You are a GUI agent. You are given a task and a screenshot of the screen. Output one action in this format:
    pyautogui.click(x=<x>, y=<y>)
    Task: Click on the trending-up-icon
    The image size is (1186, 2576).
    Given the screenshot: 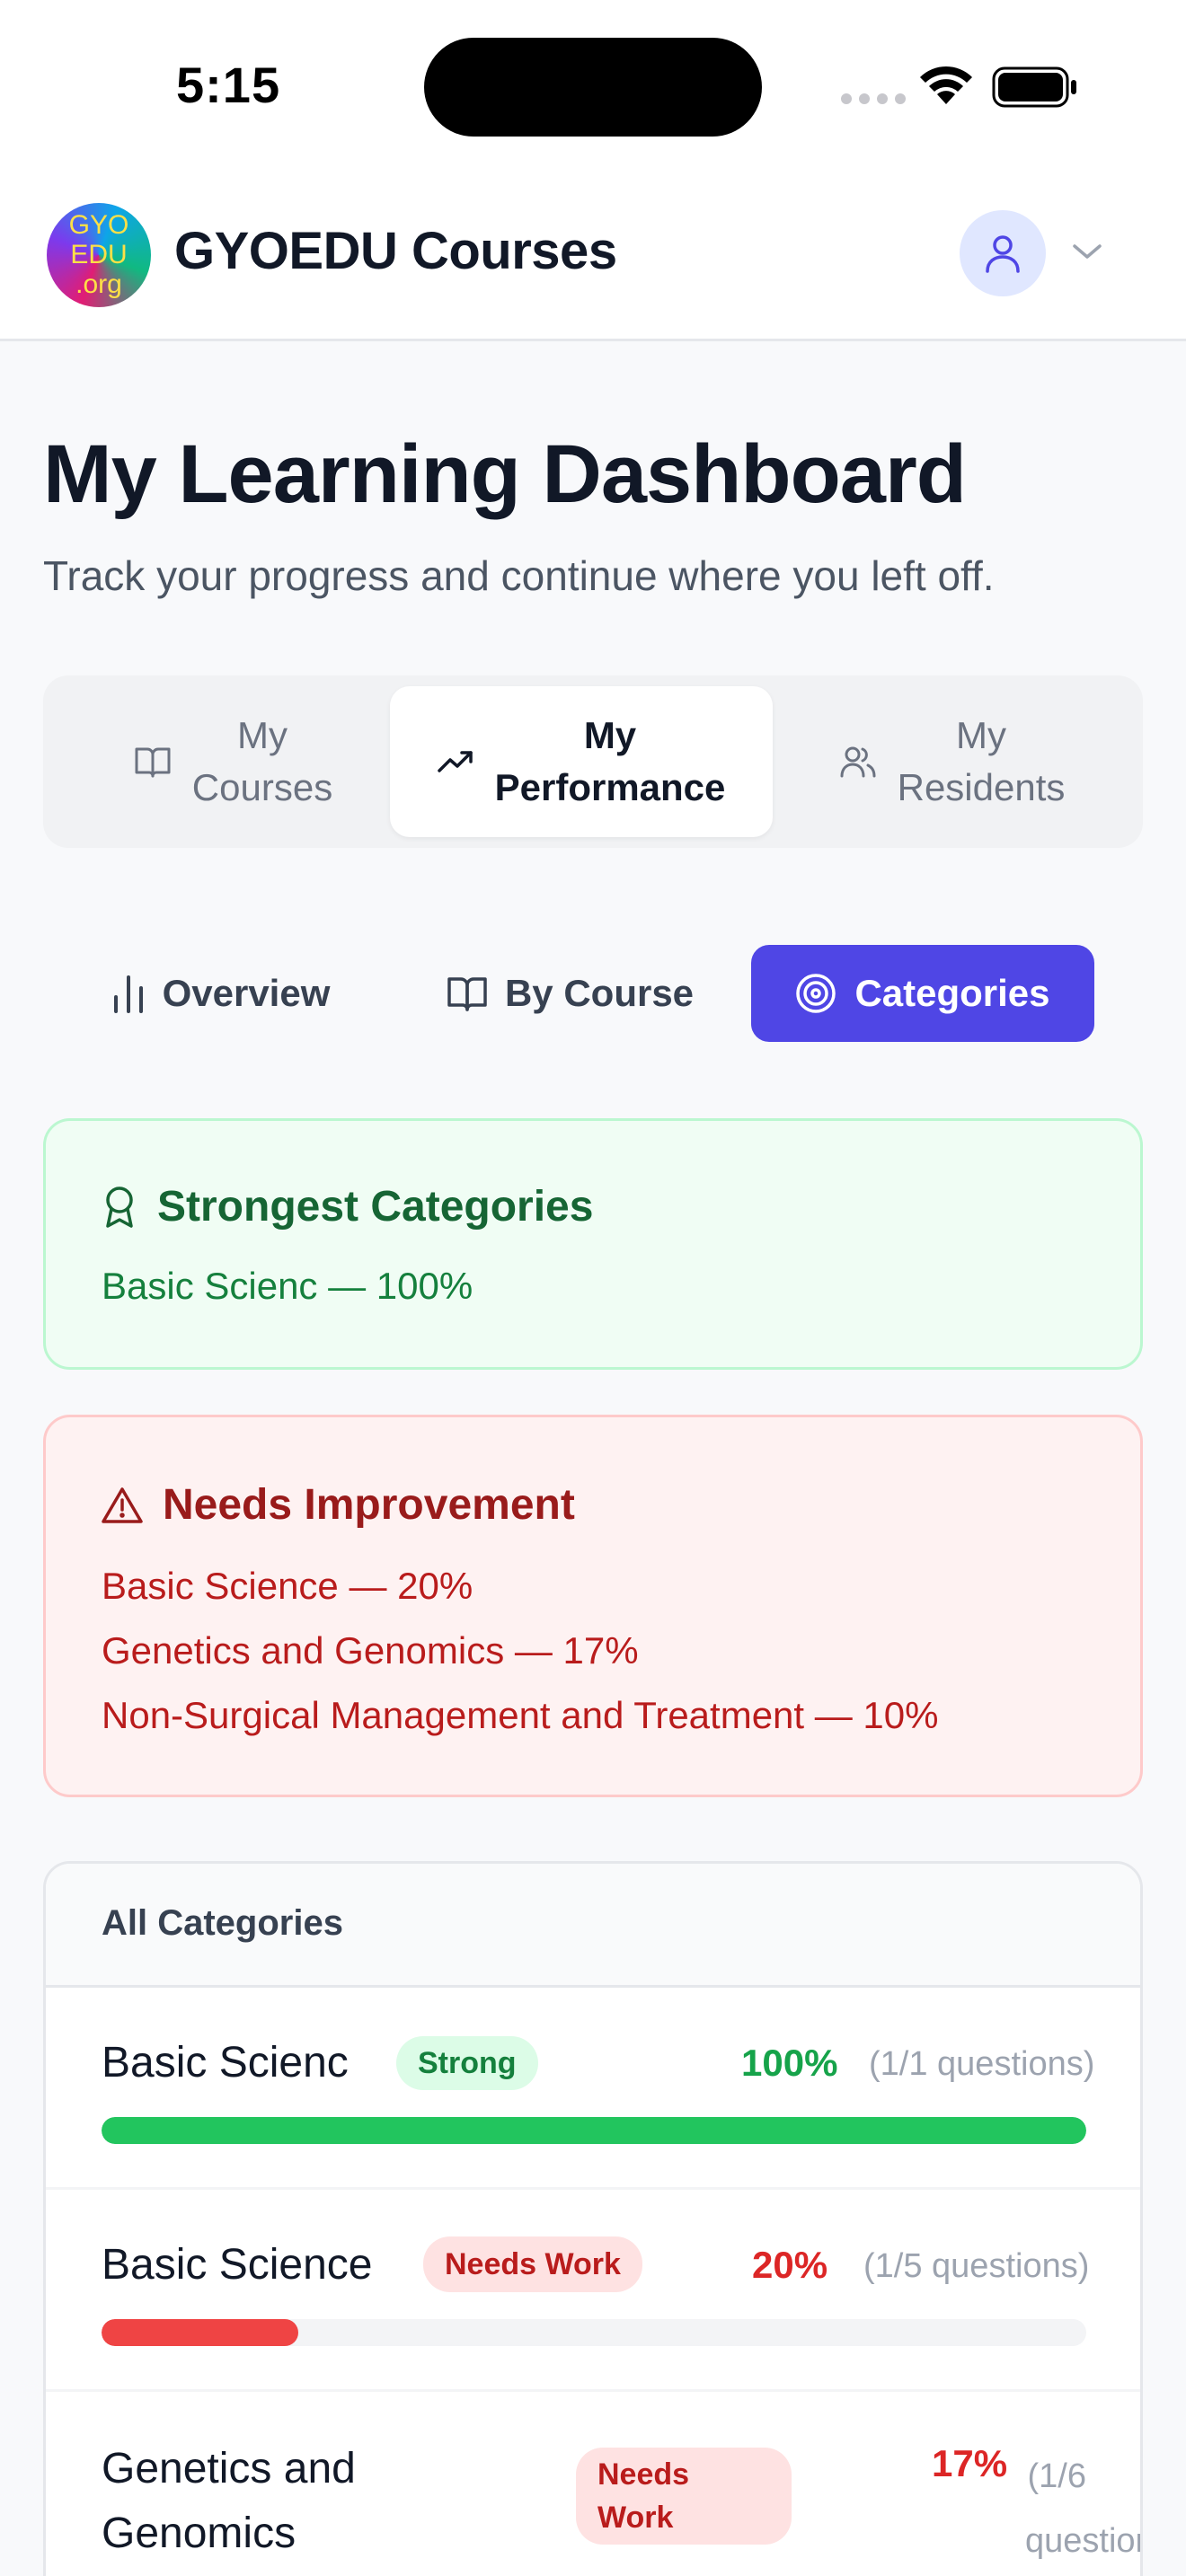 What is the action you would take?
    pyautogui.click(x=455, y=761)
    